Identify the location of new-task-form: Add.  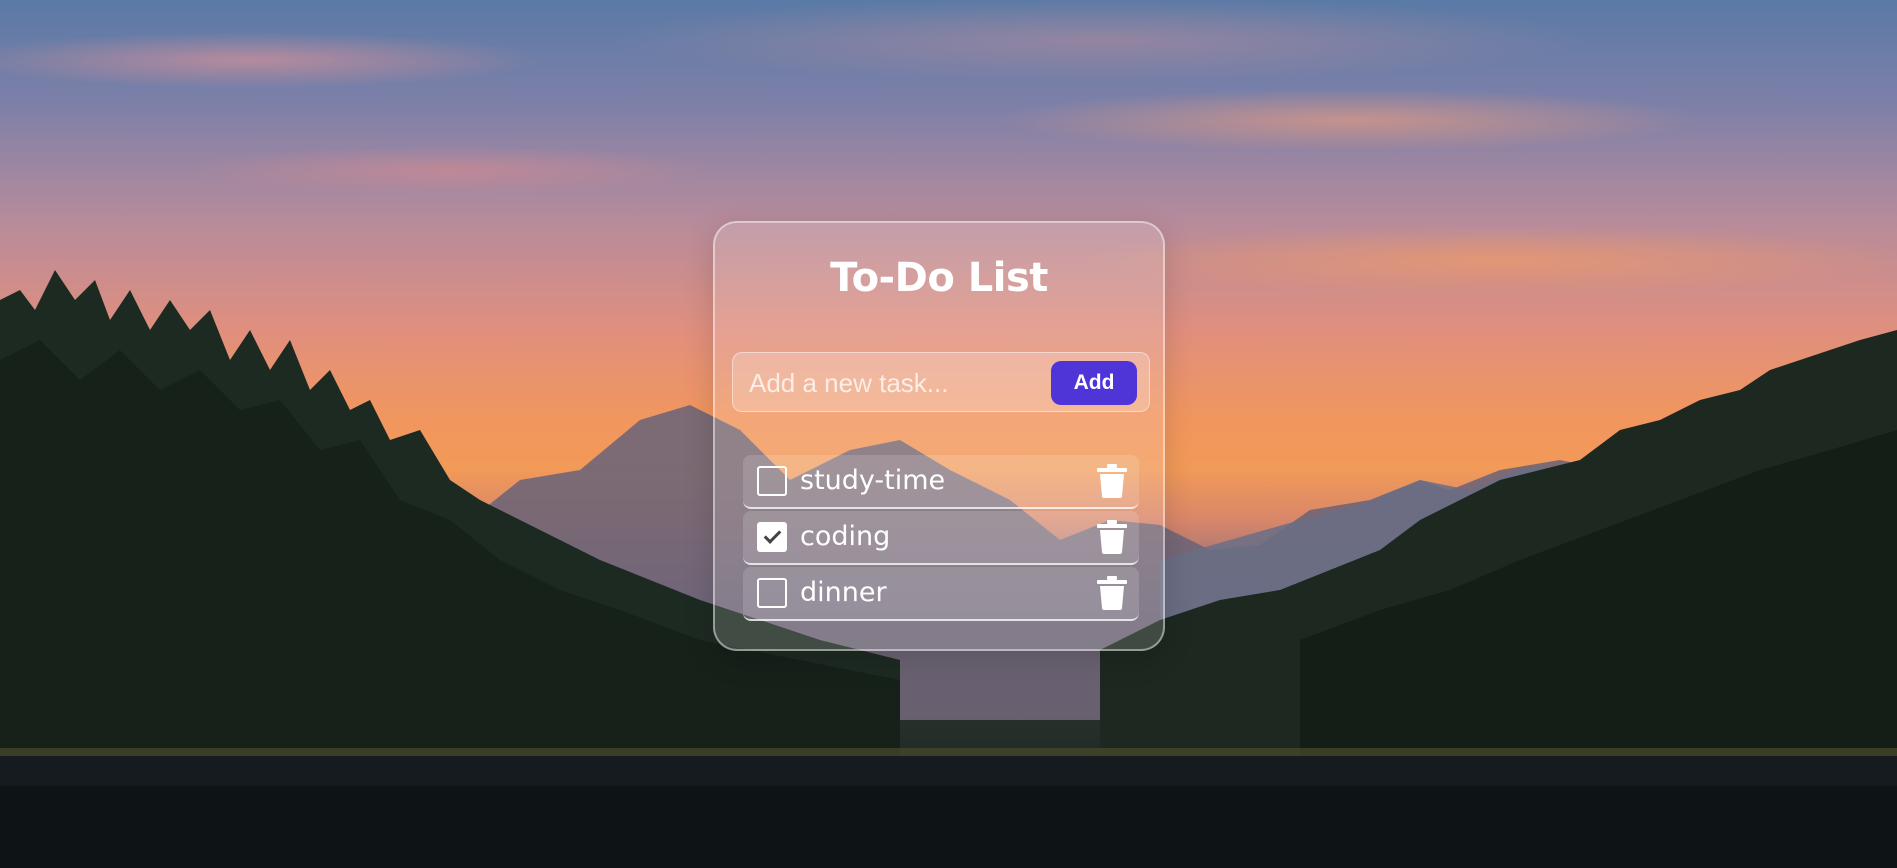
(941, 382).